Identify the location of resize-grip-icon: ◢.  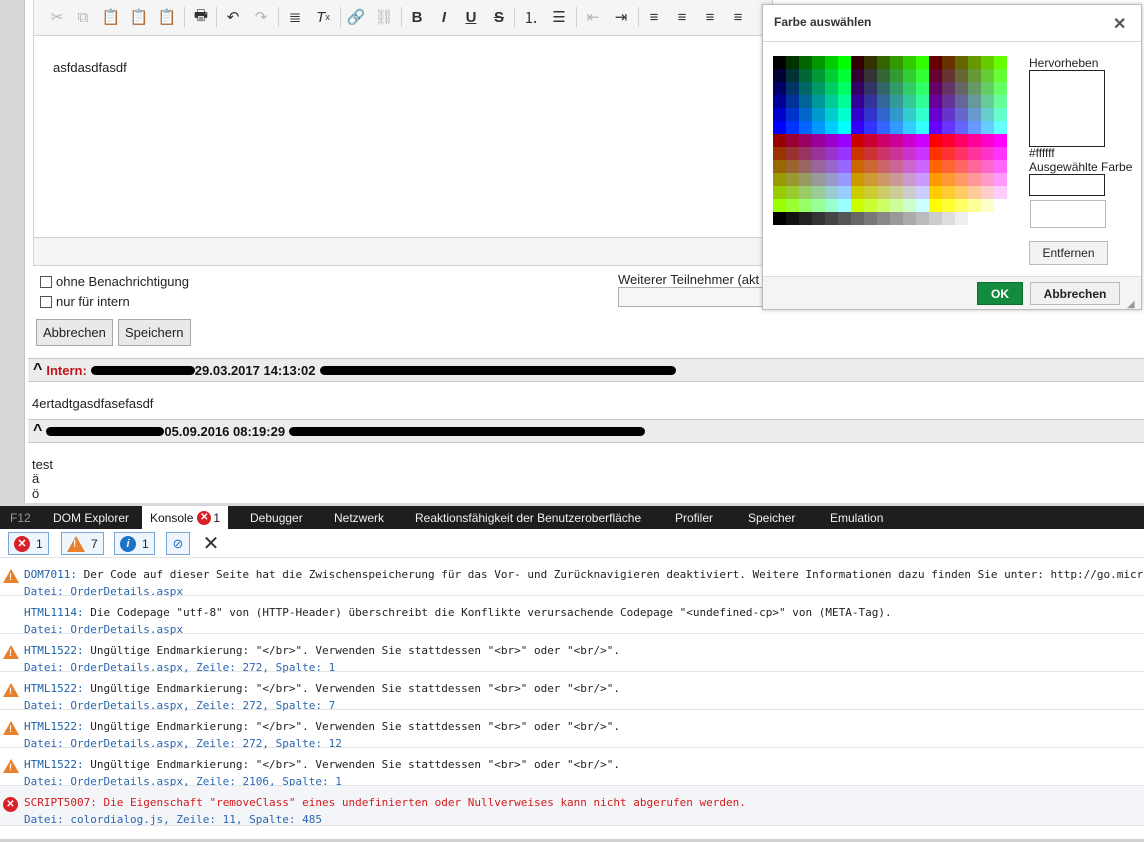
(1131, 304).